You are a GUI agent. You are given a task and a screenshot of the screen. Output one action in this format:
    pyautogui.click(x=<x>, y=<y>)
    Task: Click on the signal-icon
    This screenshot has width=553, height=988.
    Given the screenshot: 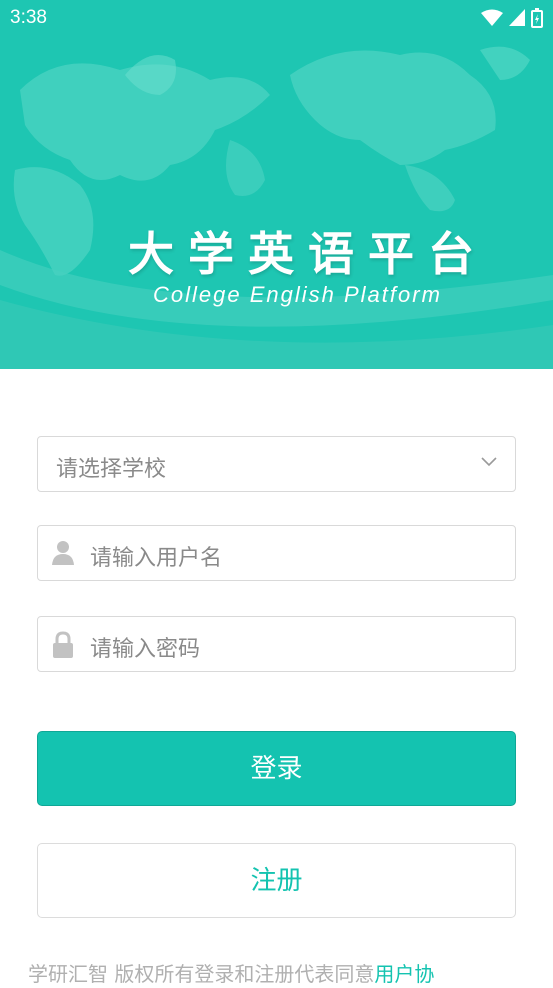 What is the action you would take?
    pyautogui.click(x=517, y=17)
    